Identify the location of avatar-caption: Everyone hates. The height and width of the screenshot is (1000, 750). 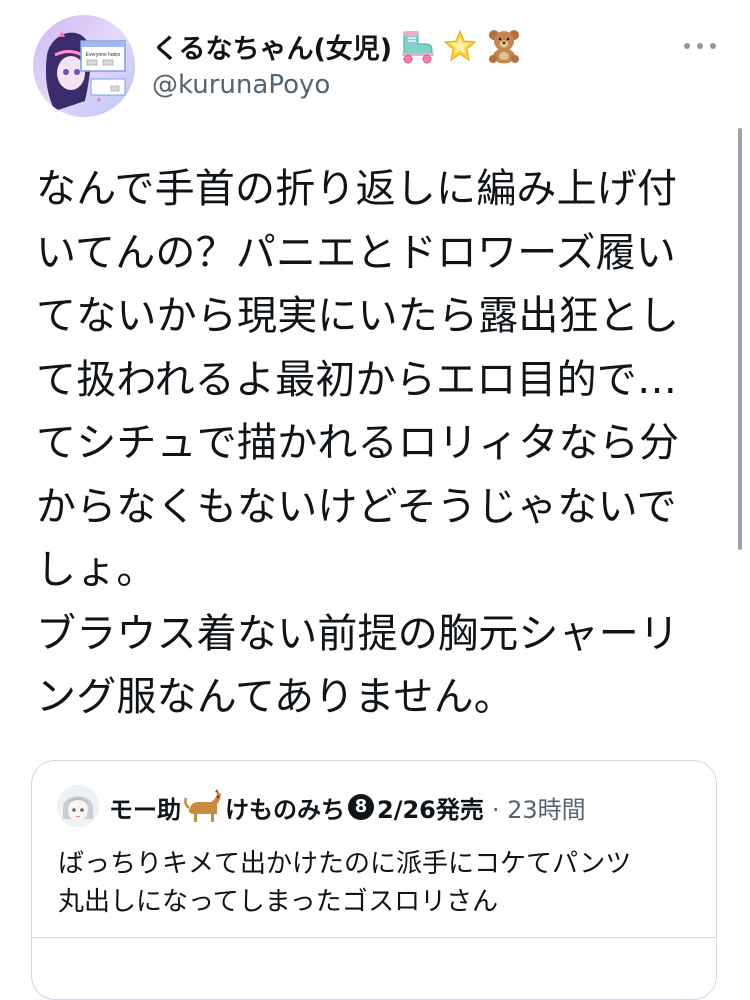
(103, 55).